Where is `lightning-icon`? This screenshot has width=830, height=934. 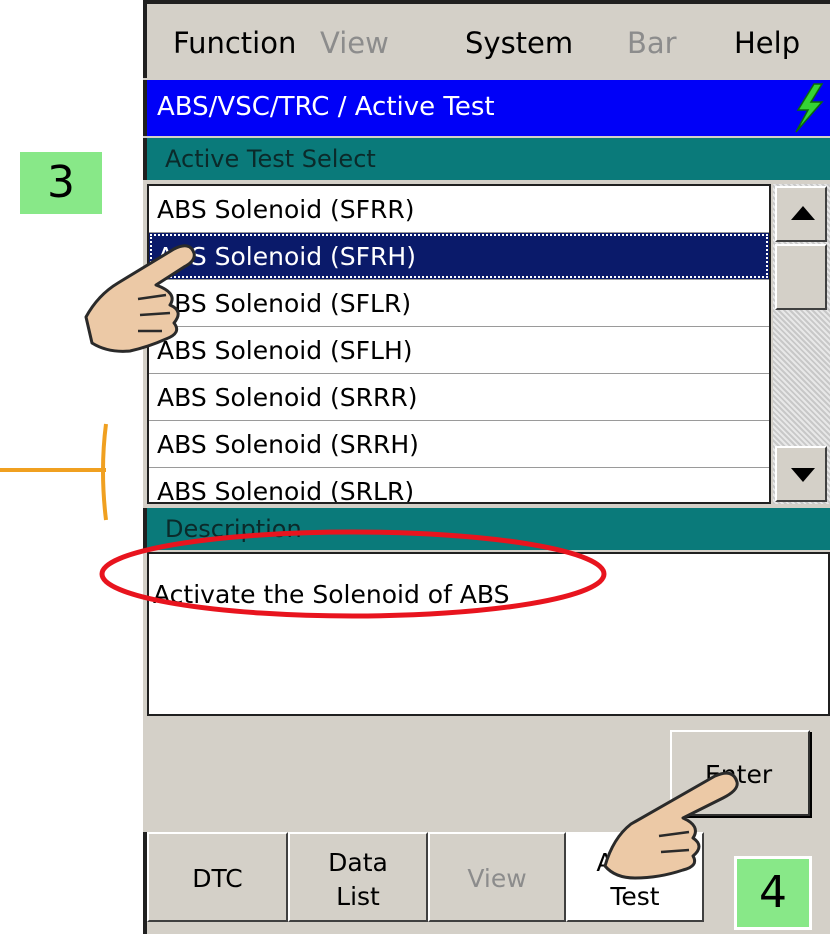 lightning-icon is located at coordinates (809, 108).